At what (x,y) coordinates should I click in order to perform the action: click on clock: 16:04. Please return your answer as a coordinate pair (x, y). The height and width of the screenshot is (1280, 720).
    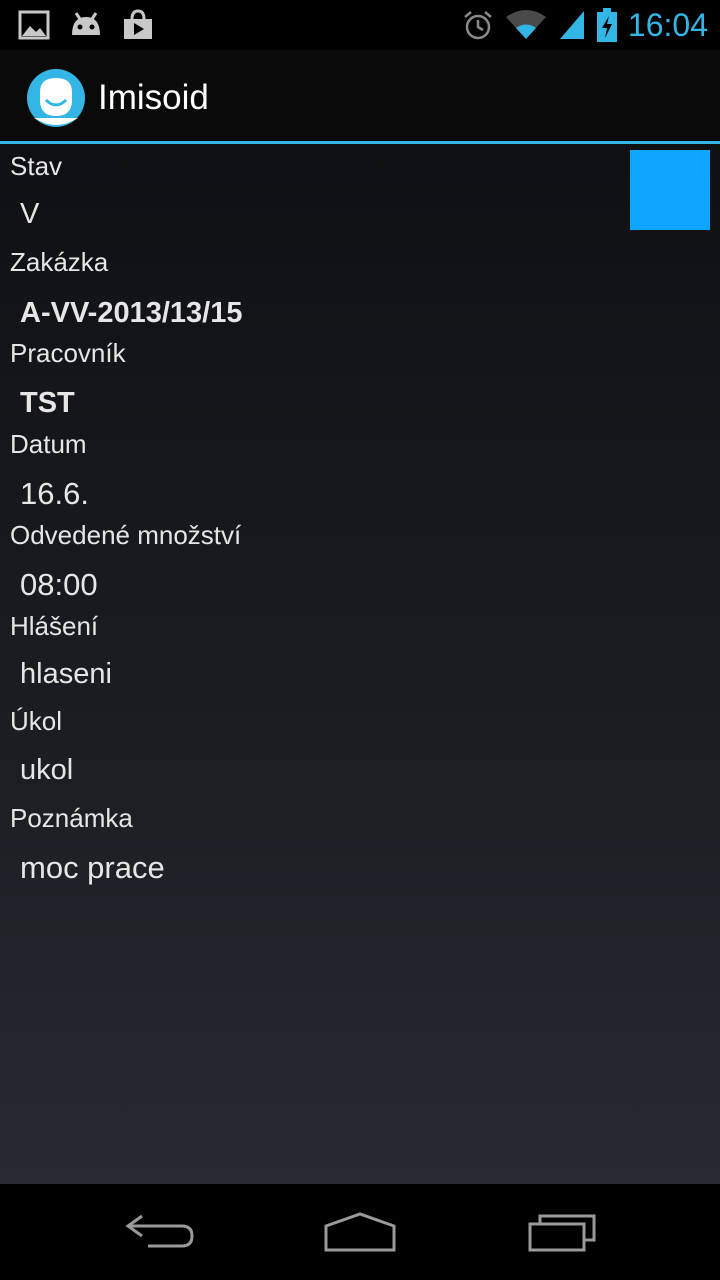
    Looking at the image, I should click on (667, 25).